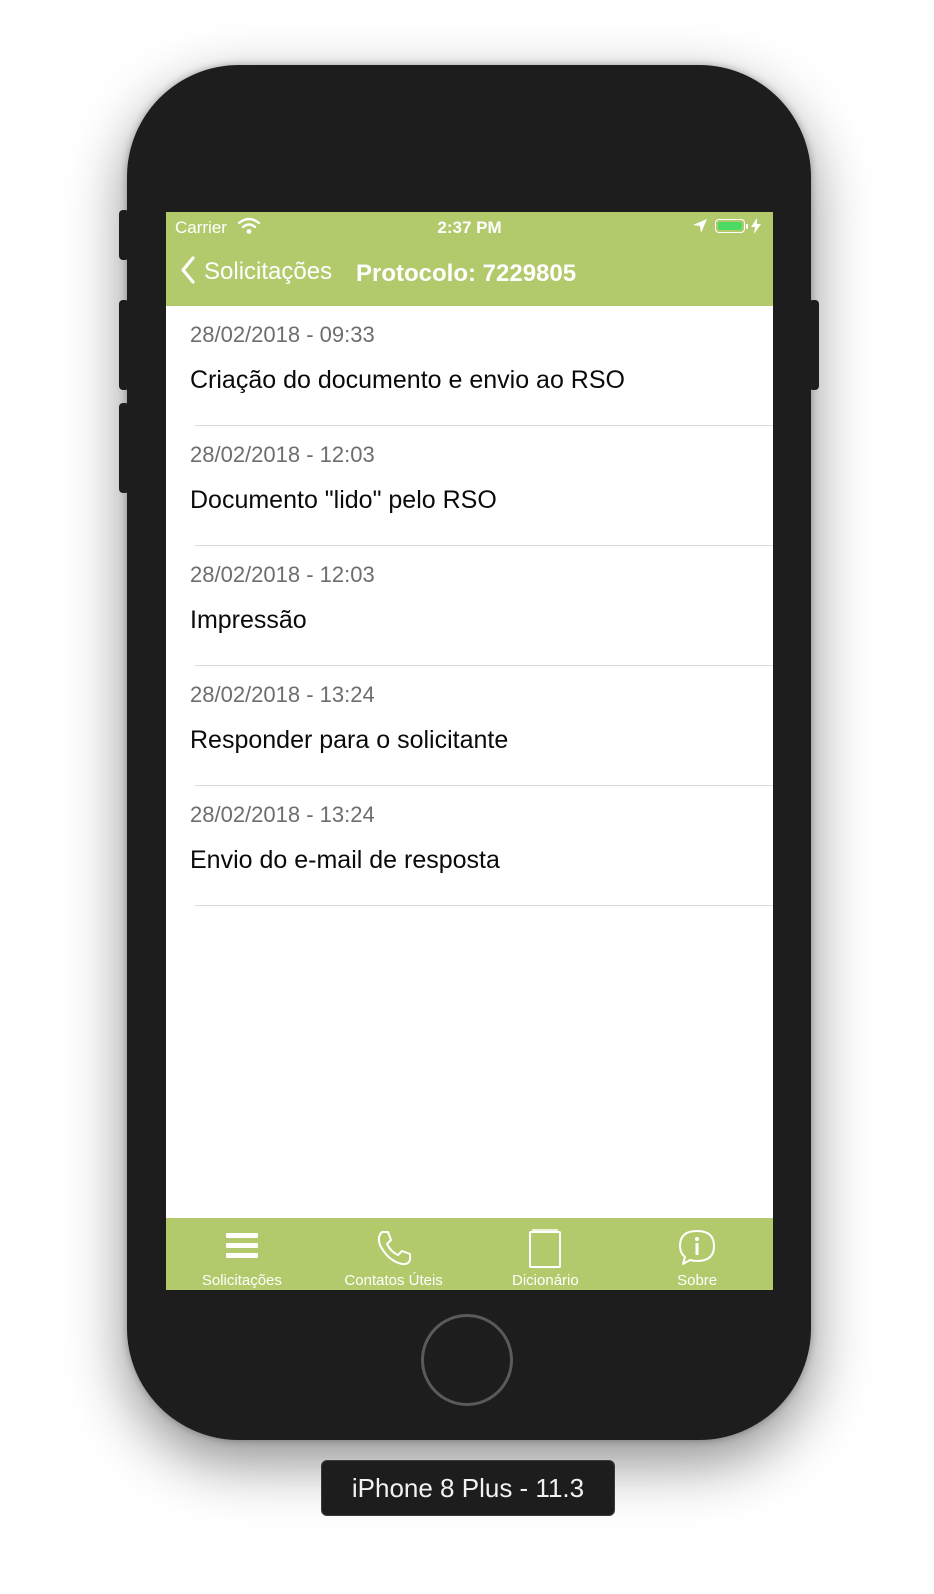 This screenshot has width=934, height=1594. I want to click on tab-solicitacoes: Solicitações, so click(242, 1254).